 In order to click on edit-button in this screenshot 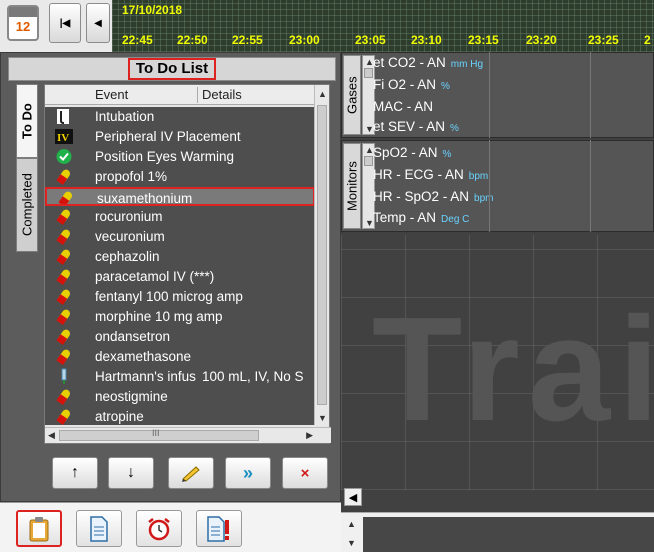, I will do `click(191, 473)`.